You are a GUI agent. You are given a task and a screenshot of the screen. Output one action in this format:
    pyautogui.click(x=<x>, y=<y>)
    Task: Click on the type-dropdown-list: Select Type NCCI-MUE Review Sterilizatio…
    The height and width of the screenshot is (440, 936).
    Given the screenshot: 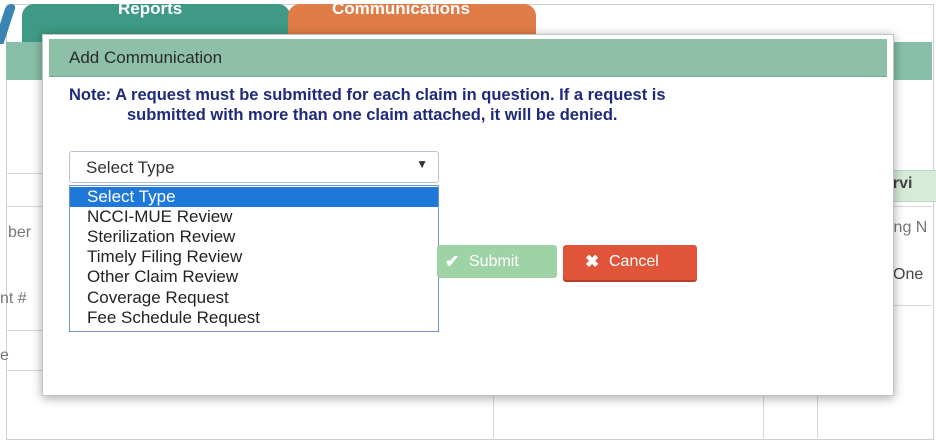 What is the action you would take?
    pyautogui.click(x=254, y=258)
    